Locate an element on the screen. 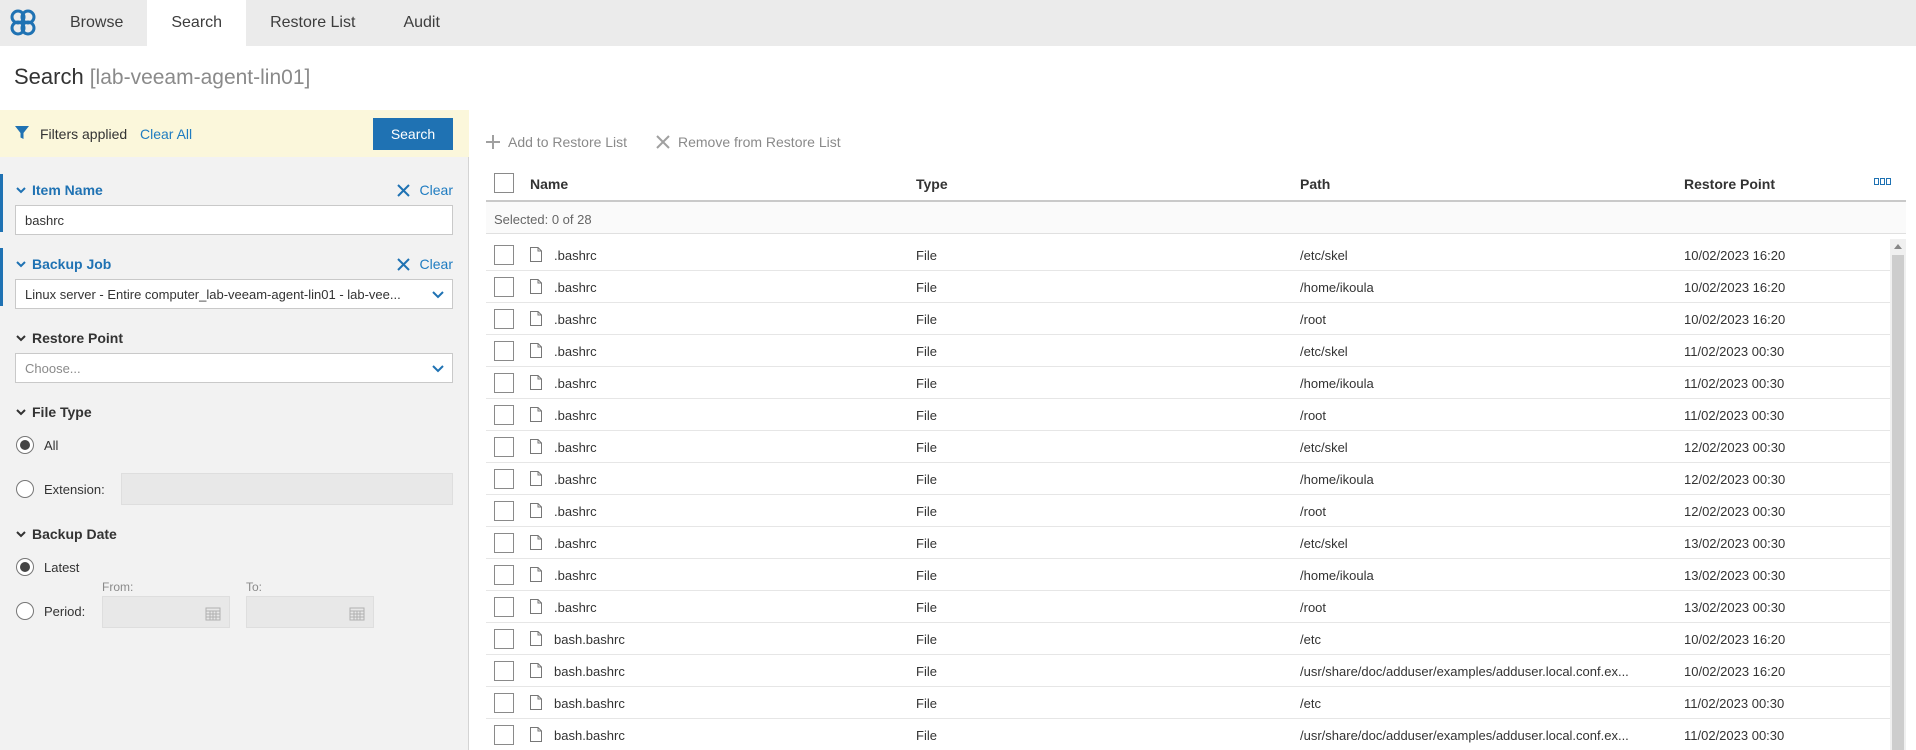 This screenshot has height=750, width=1916. backup-date-header: Backup Date is located at coordinates (66, 534).